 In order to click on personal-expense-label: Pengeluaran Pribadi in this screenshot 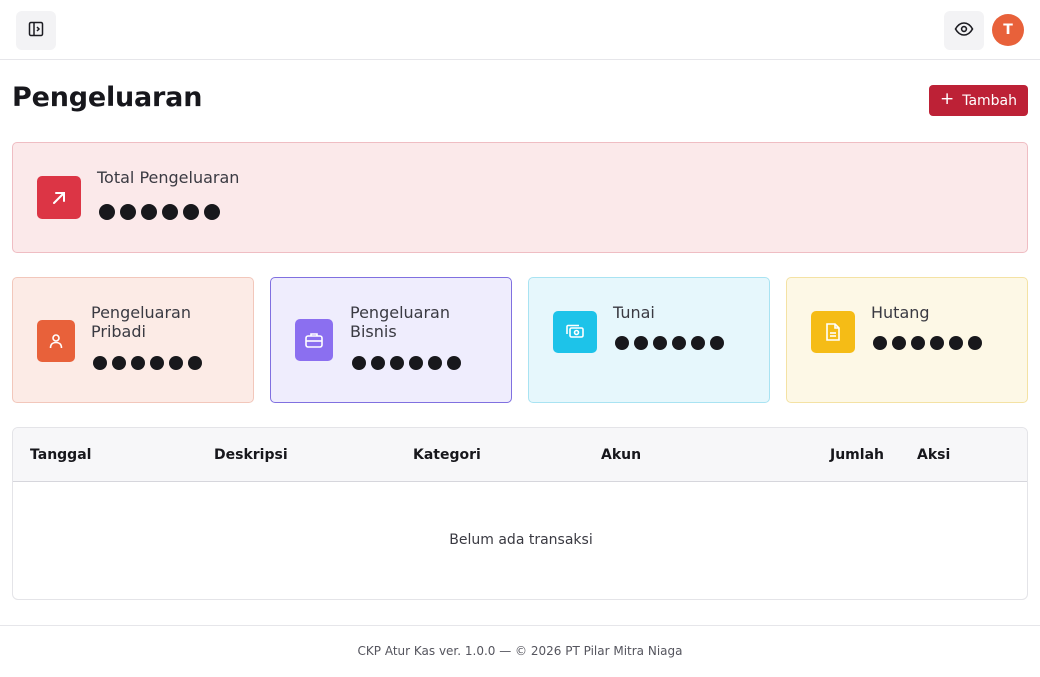, I will do `click(141, 322)`.